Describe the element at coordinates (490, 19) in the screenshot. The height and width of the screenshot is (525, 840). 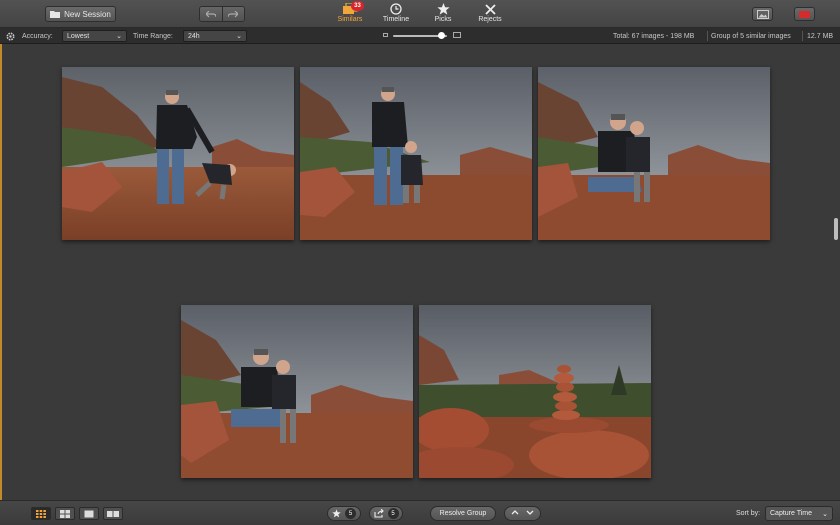
I see `tab-rejects-label: Rejects` at that location.